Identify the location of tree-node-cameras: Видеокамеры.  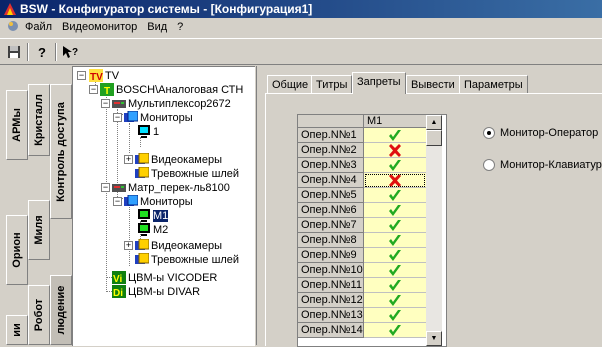
(178, 160).